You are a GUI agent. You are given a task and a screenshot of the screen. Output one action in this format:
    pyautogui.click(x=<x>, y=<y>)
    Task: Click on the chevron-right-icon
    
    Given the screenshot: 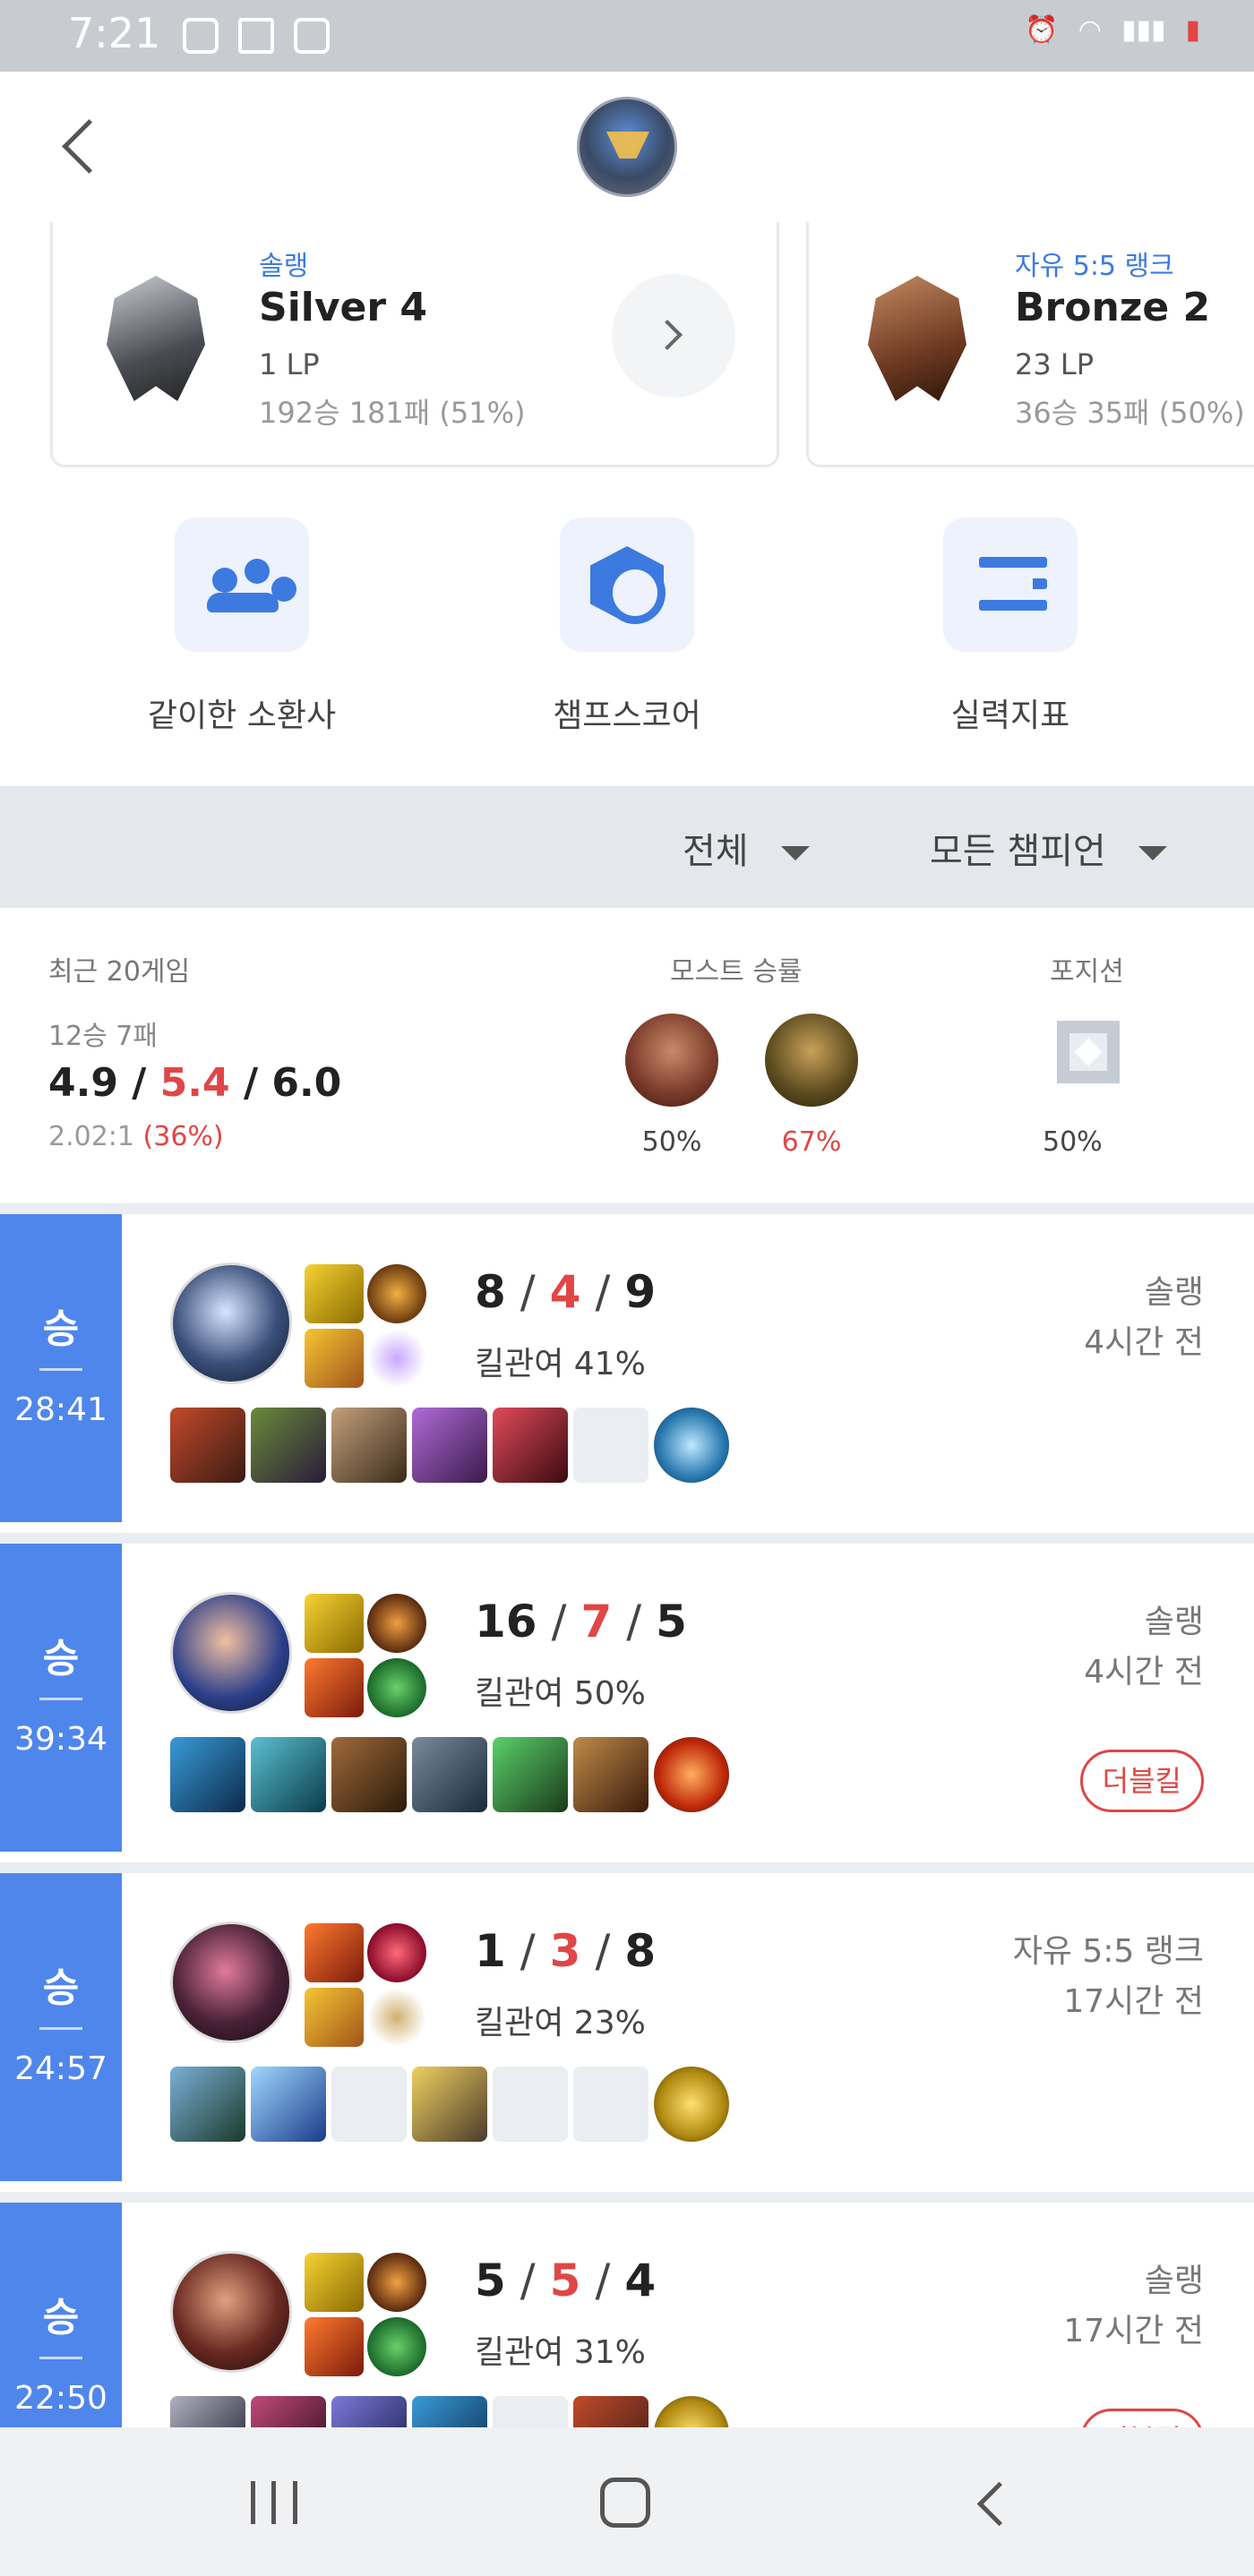 What is the action you would take?
    pyautogui.click(x=673, y=336)
    